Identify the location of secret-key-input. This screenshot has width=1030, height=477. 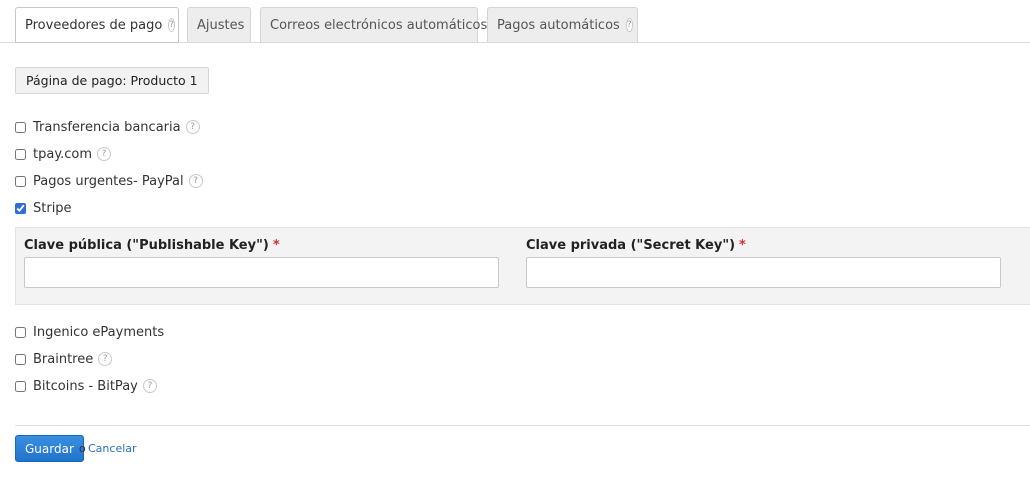
(763, 272).